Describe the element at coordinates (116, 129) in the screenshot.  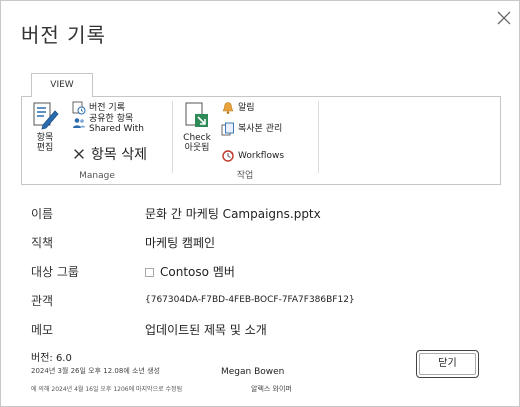
I see `shared-with-label-en: Shared With` at that location.